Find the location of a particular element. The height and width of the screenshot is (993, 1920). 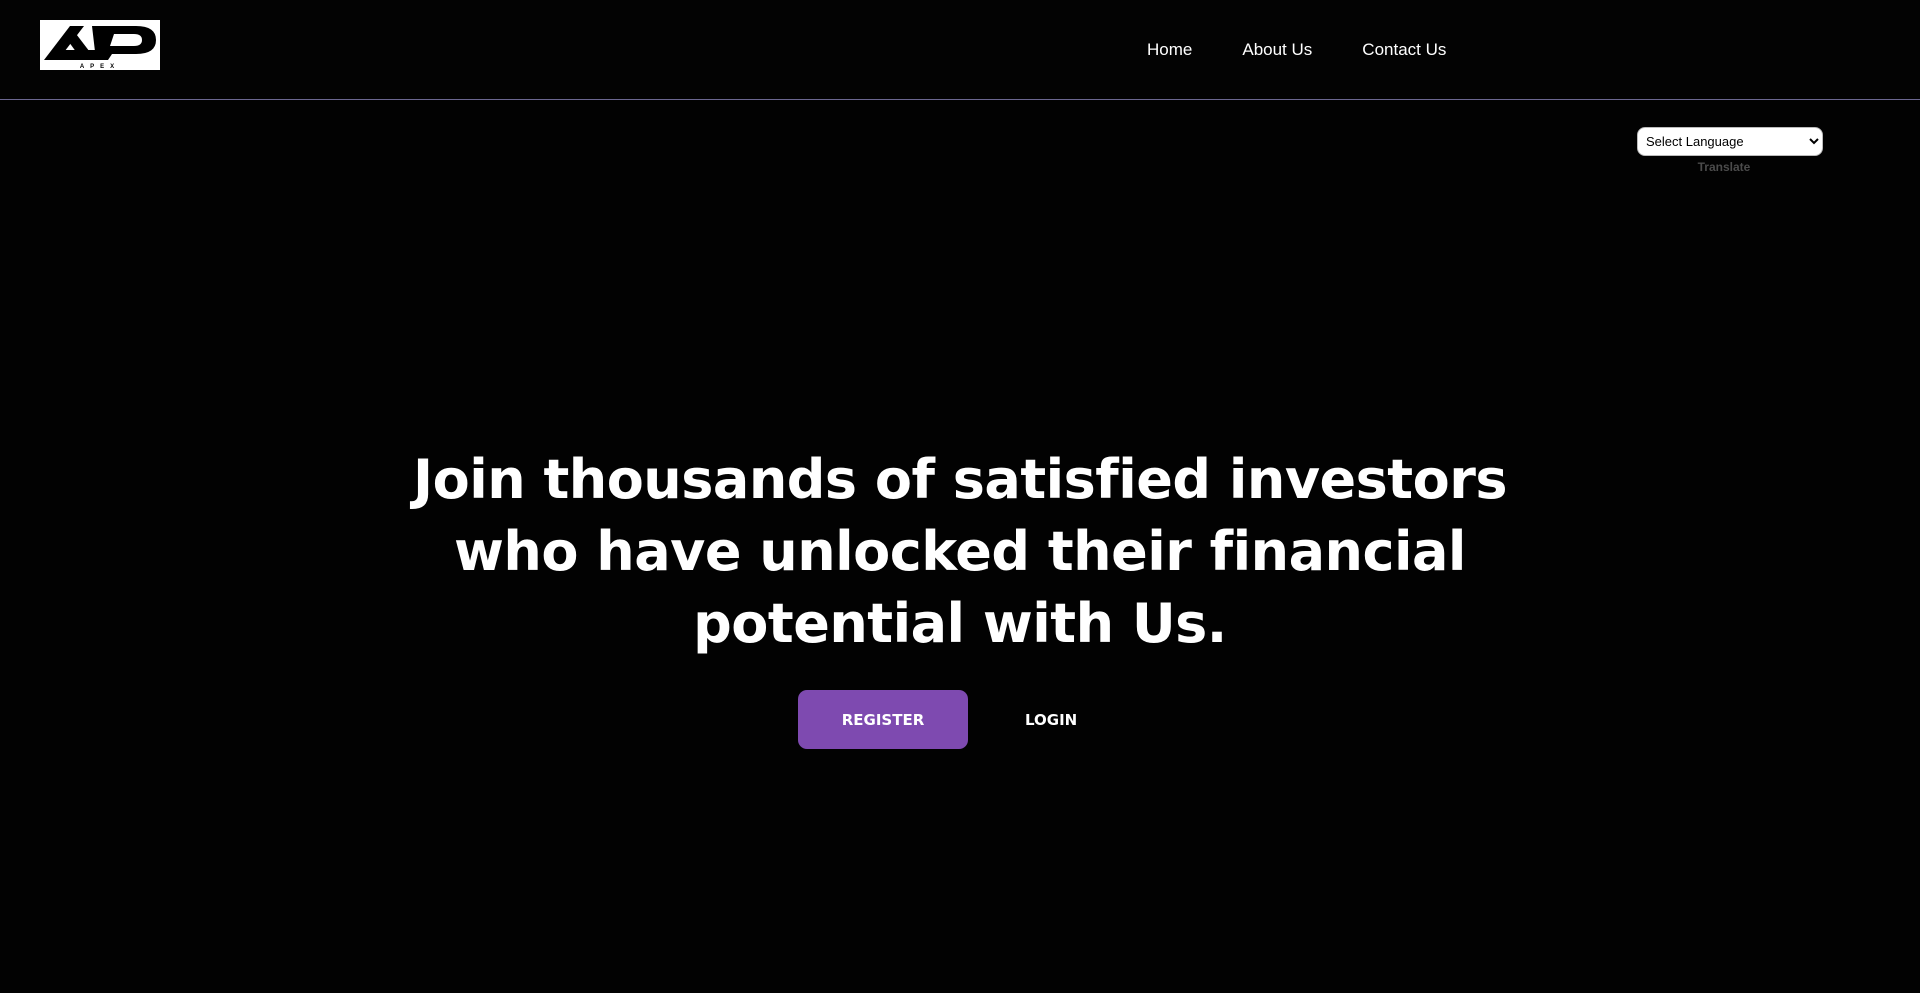

nav-about-us-link: About Us is located at coordinates (1277, 50).